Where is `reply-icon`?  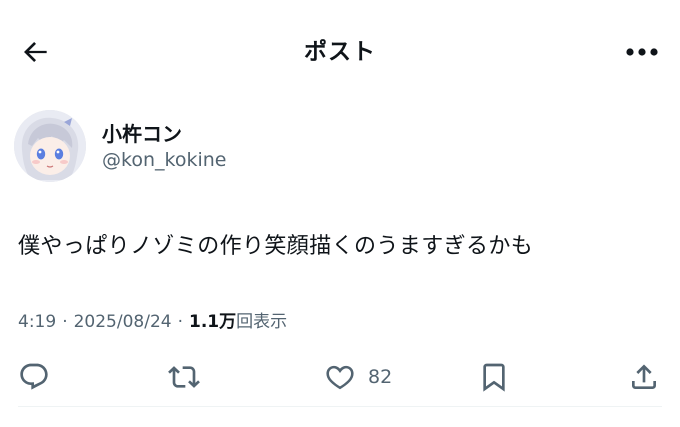 reply-icon is located at coordinates (34, 376).